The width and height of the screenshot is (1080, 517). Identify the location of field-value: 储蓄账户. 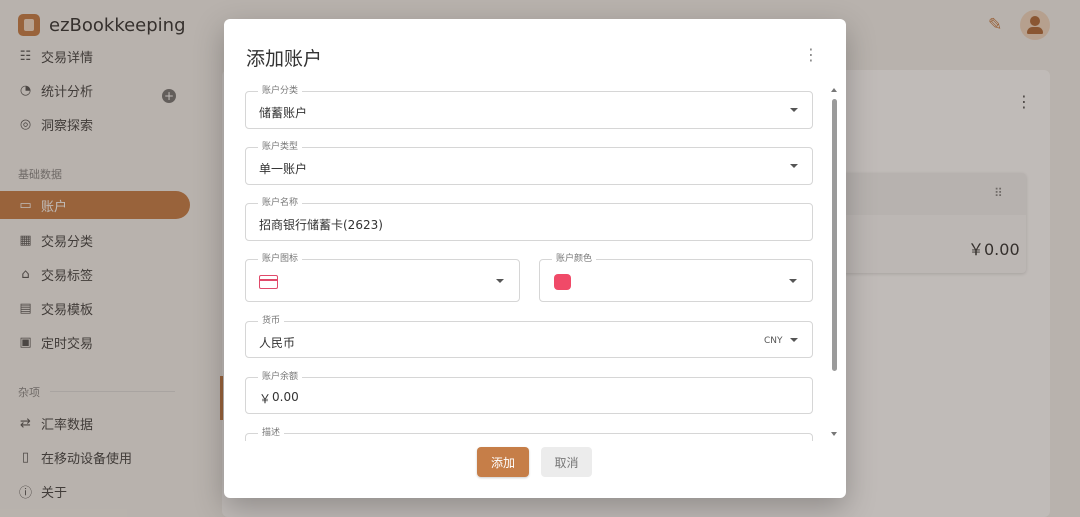
(283, 113).